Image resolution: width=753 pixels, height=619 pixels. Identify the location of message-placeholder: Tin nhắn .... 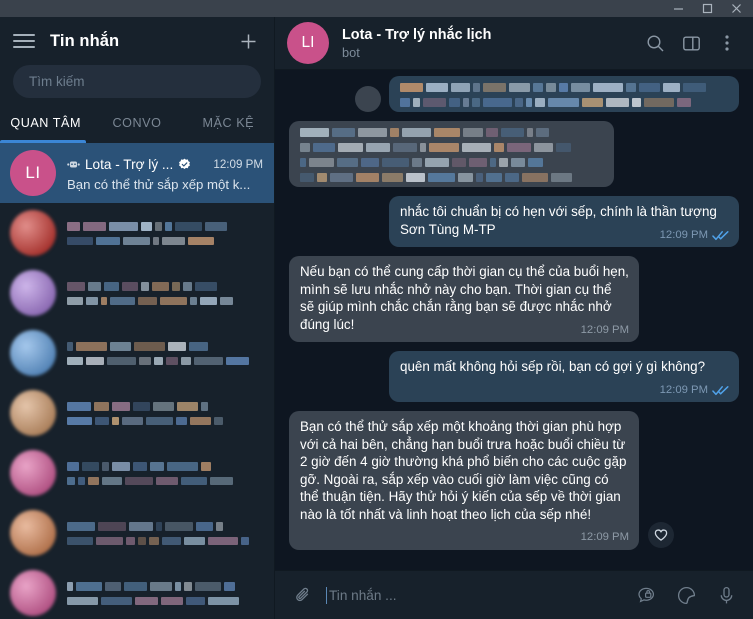
(363, 595).